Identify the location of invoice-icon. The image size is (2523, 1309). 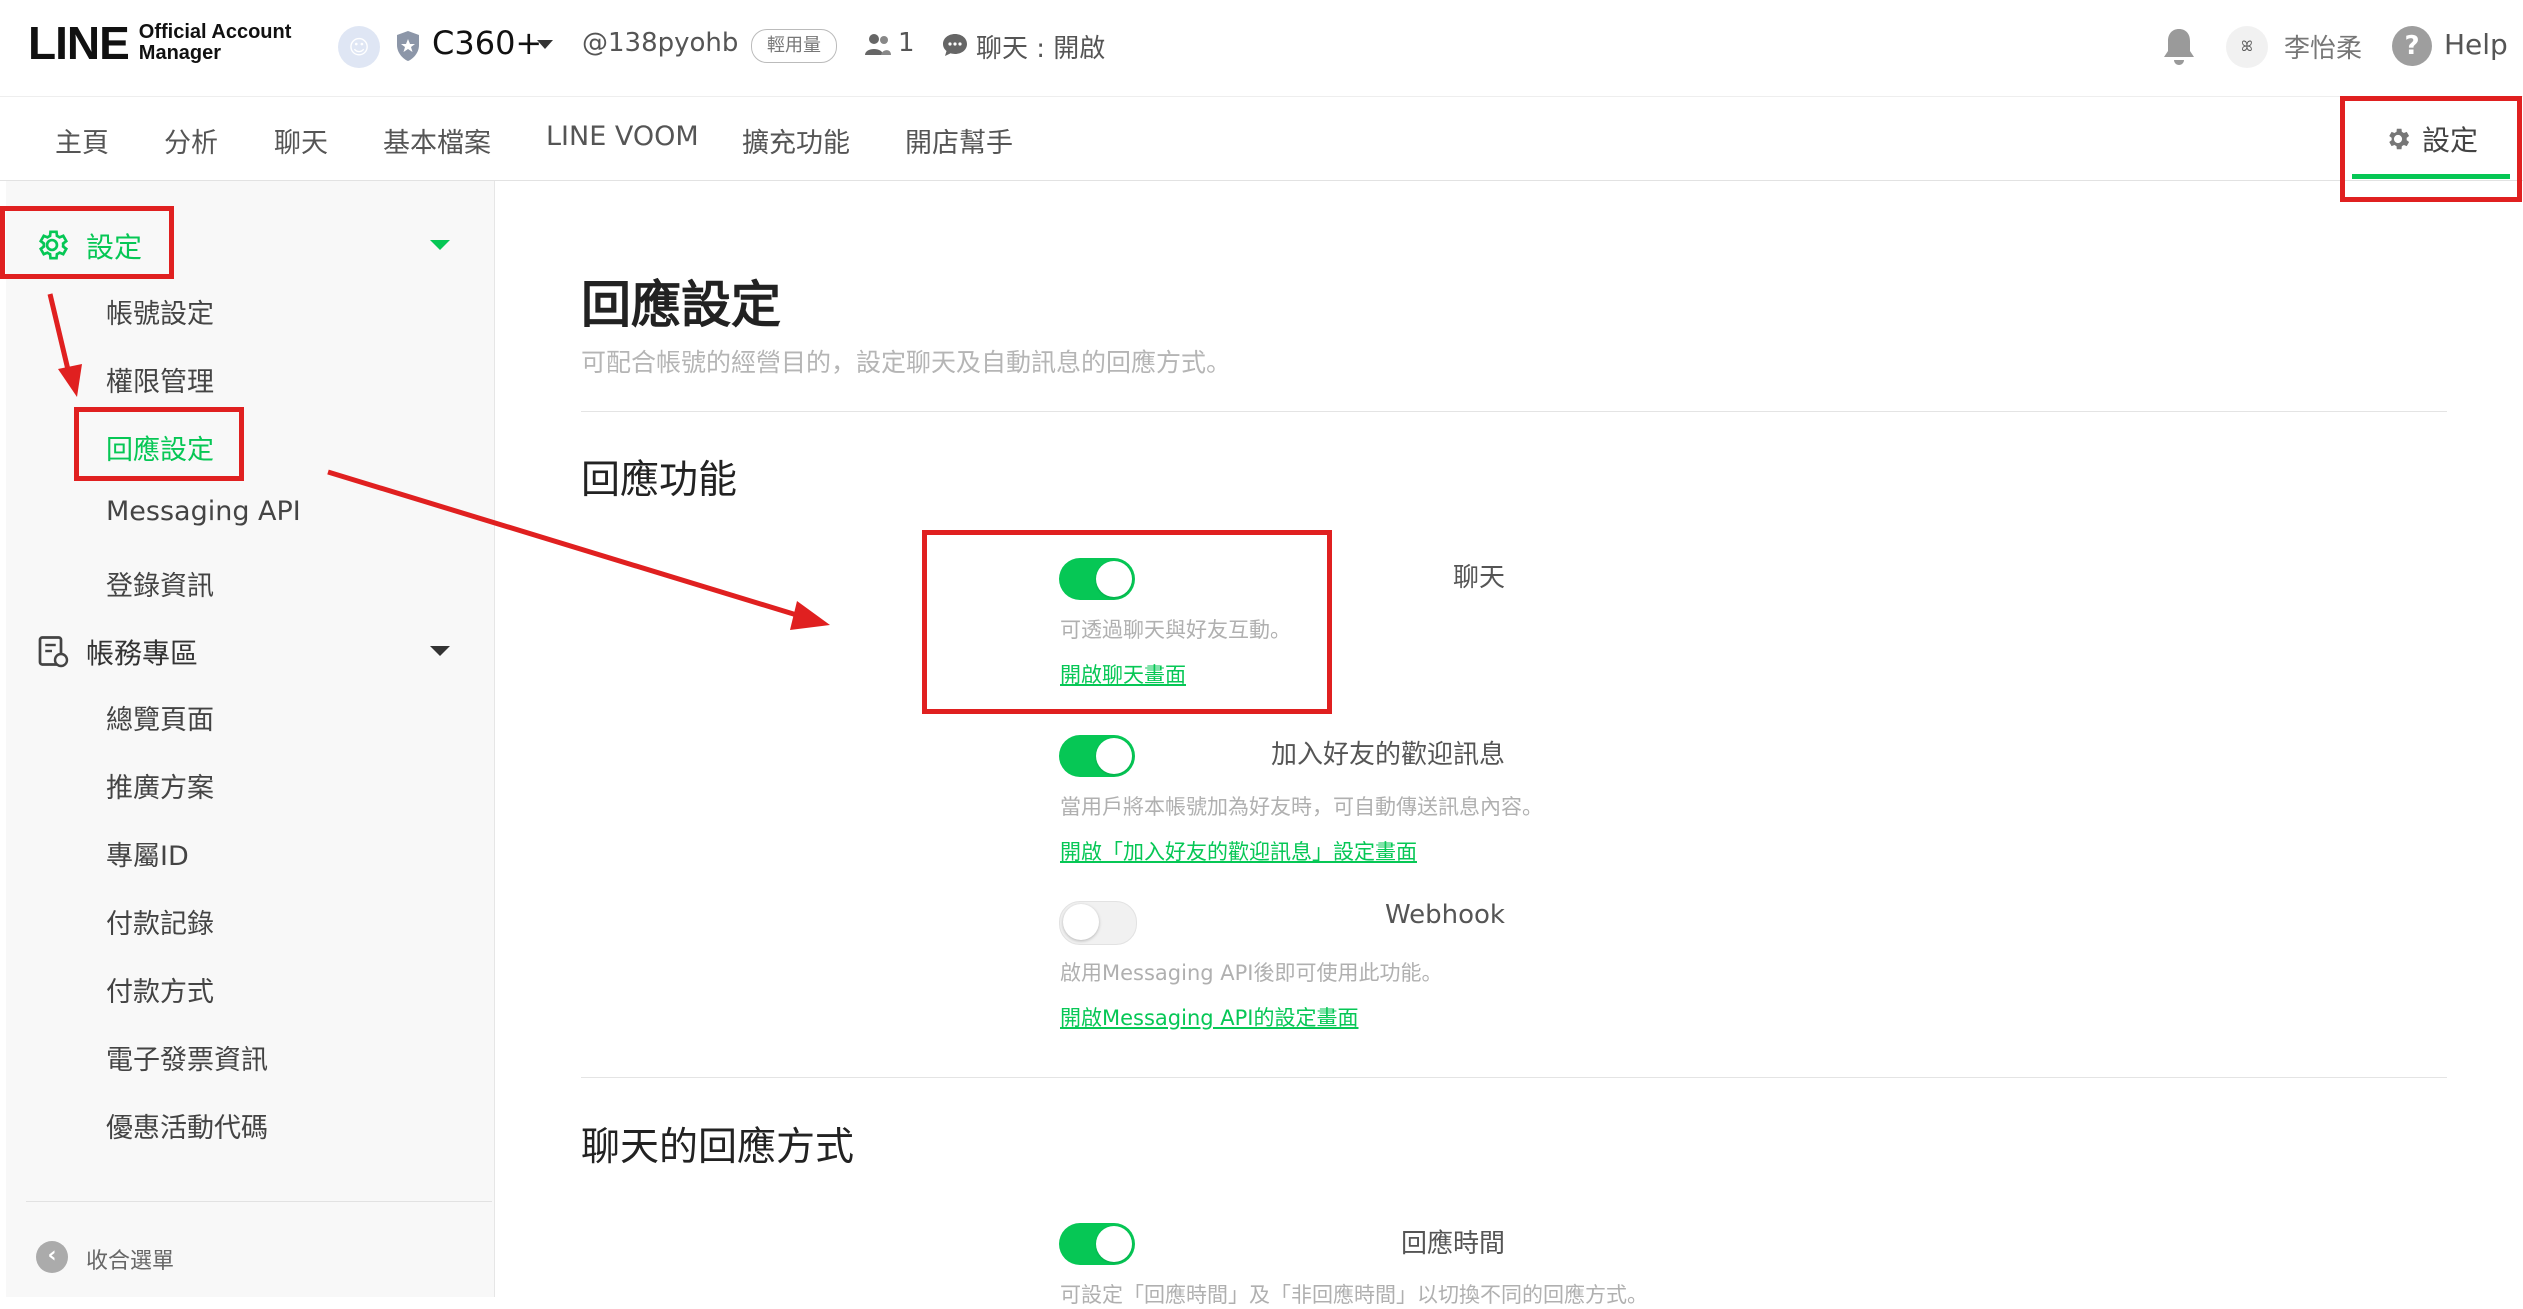
(53, 652).